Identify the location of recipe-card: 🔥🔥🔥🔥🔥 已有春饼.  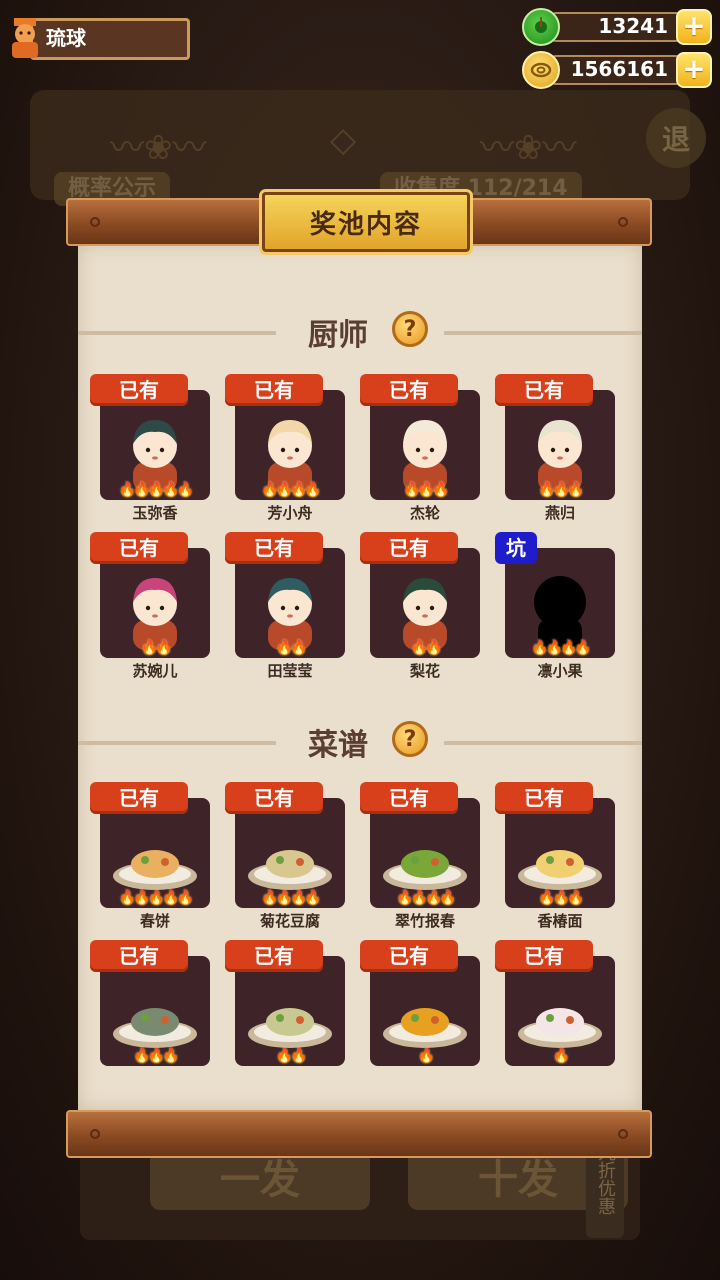
(151, 856).